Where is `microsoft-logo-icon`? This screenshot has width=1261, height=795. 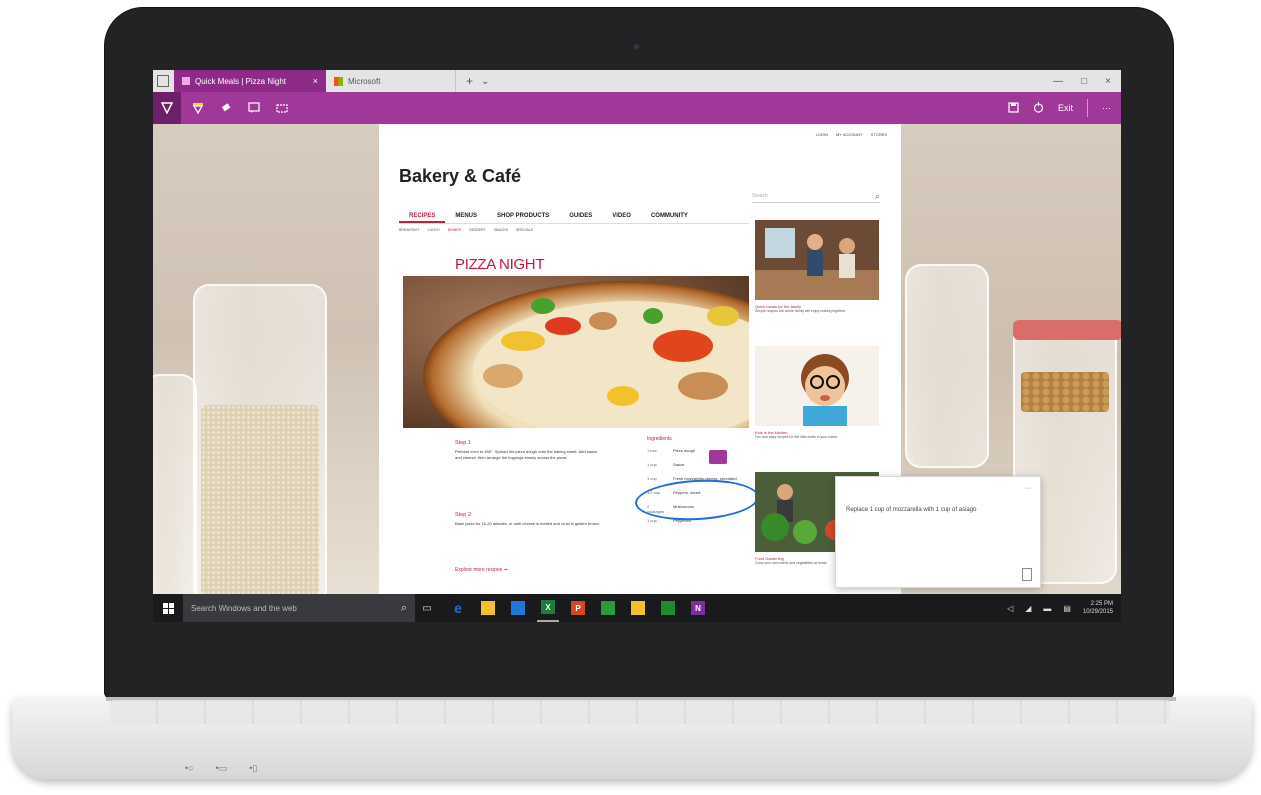 microsoft-logo-icon is located at coordinates (338, 81).